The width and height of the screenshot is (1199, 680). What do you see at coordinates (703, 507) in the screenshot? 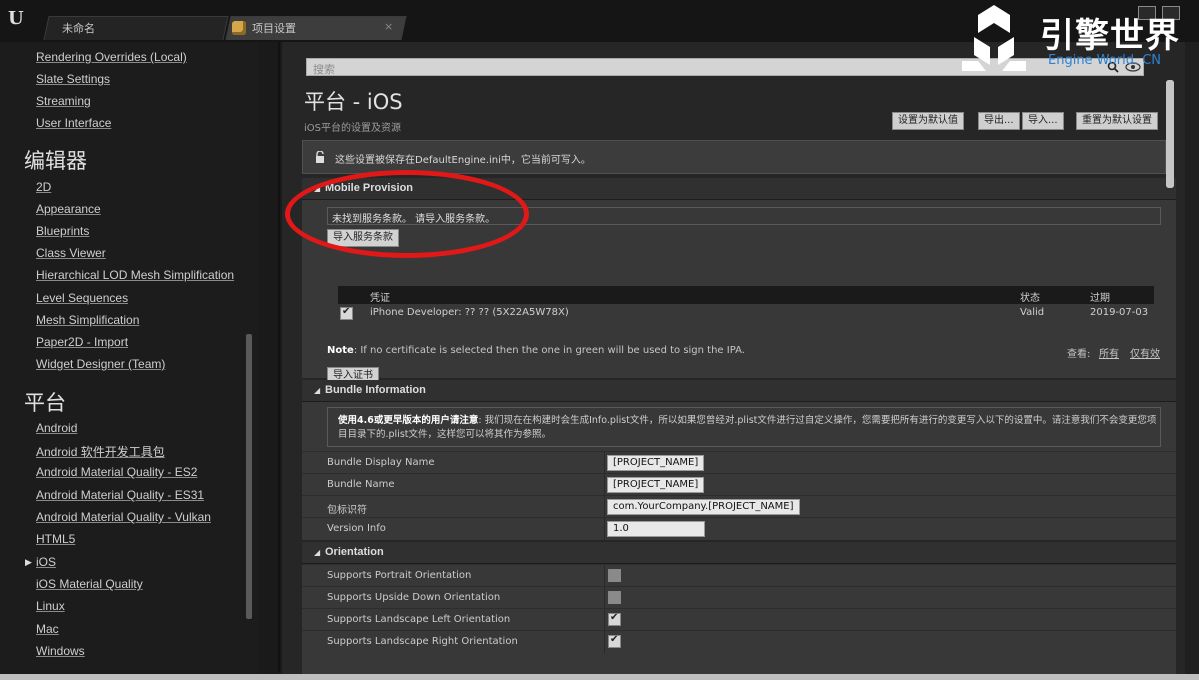
I see `bundle-identifier-field: com.YourCompany.[PROJECT_NAME]` at bounding box center [703, 507].